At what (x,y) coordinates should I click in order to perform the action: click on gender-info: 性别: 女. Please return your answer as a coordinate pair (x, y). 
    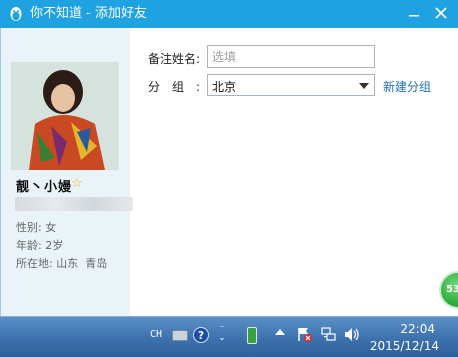
    Looking at the image, I should click on (36, 227).